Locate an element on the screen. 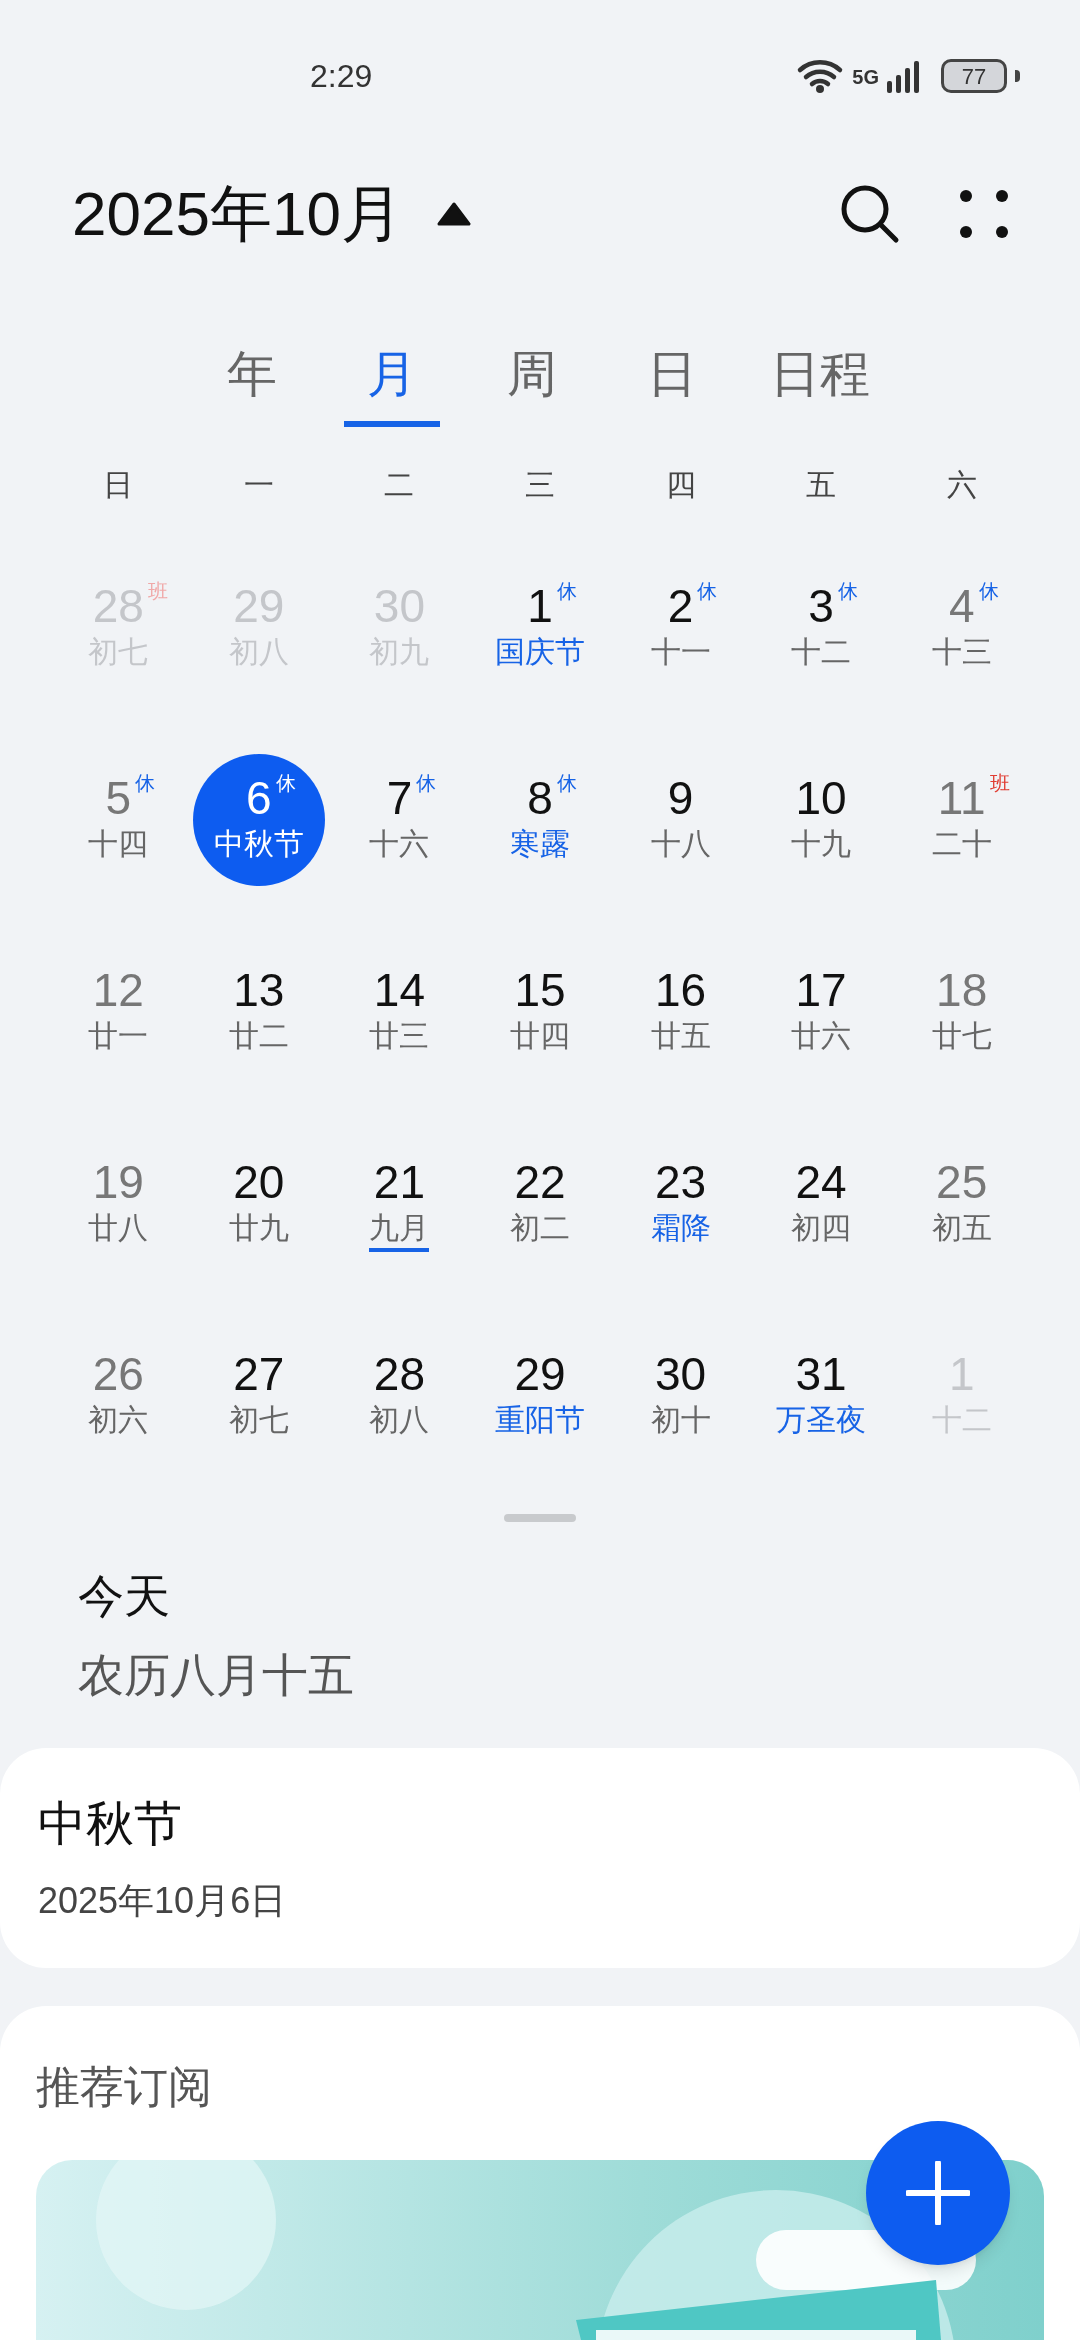  day-number: 15 is located at coordinates (540, 990).